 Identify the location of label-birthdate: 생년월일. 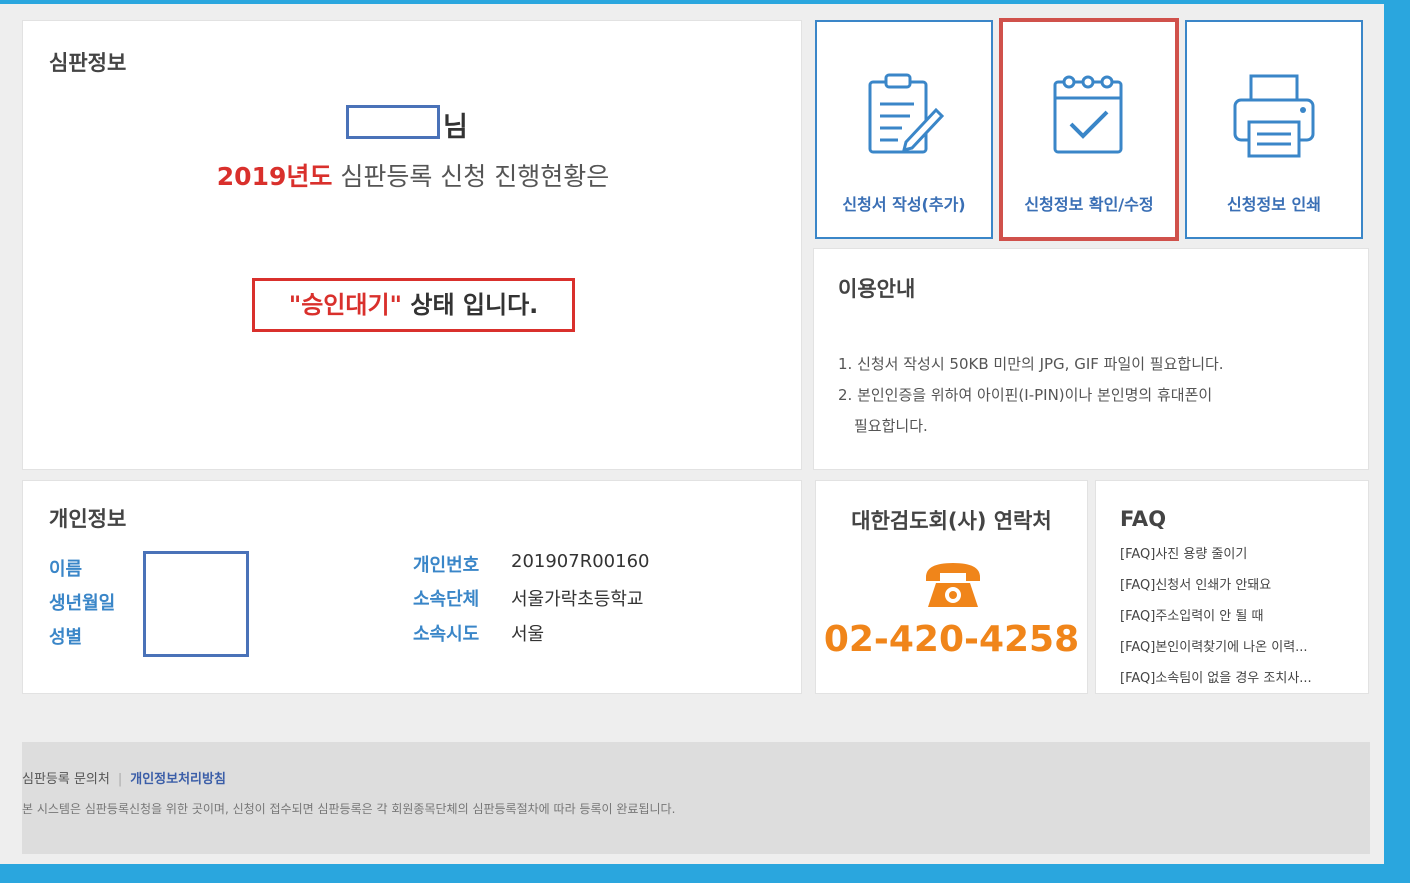
(82, 603).